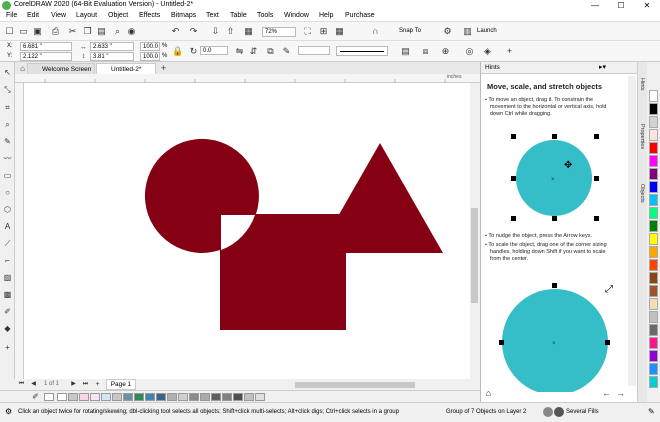 This screenshot has width=660, height=422. I want to click on freehand-tool-icon: ✎, so click(7, 141).